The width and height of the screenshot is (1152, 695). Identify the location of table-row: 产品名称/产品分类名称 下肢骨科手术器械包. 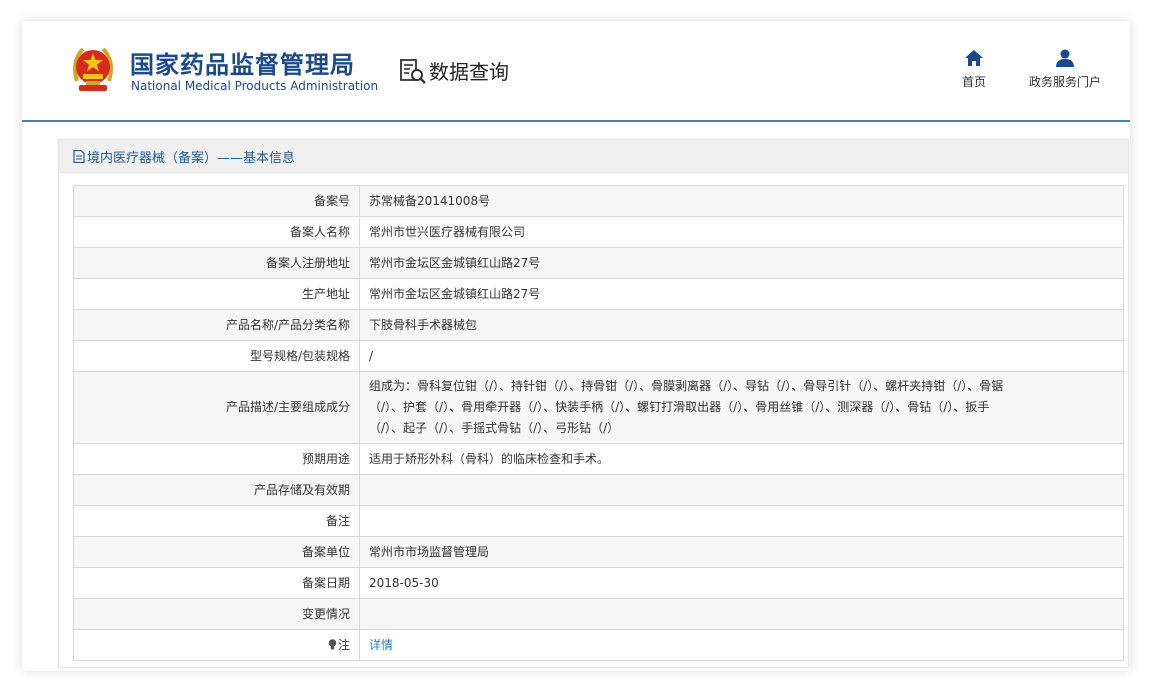
(598, 325).